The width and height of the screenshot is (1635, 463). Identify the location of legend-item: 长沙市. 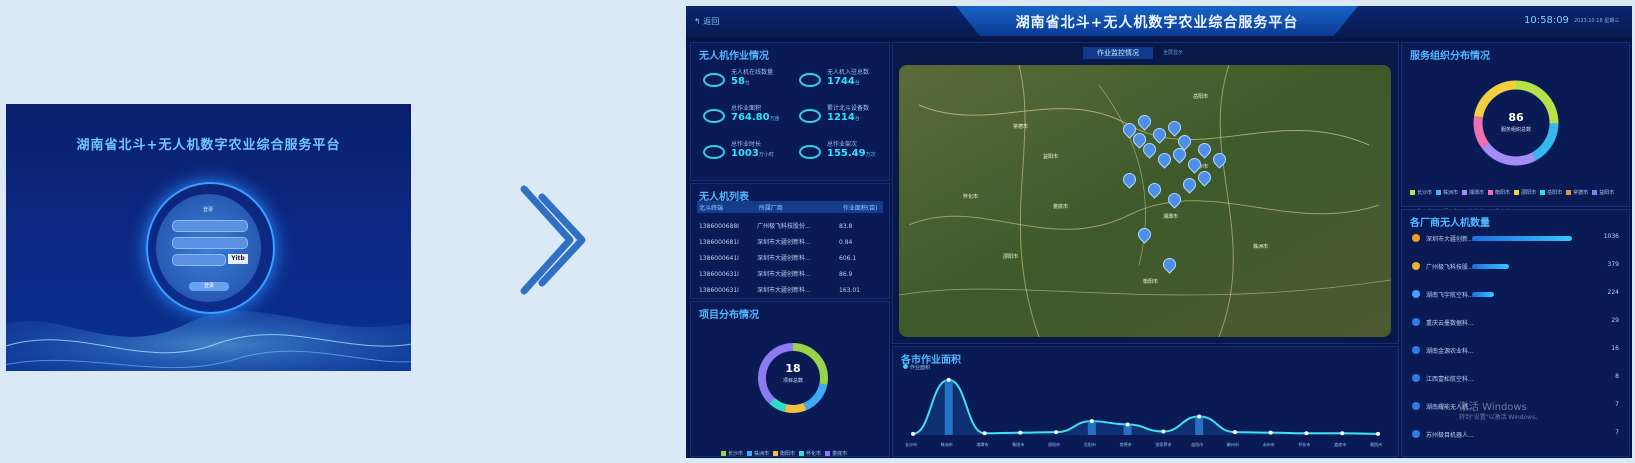
(732, 453).